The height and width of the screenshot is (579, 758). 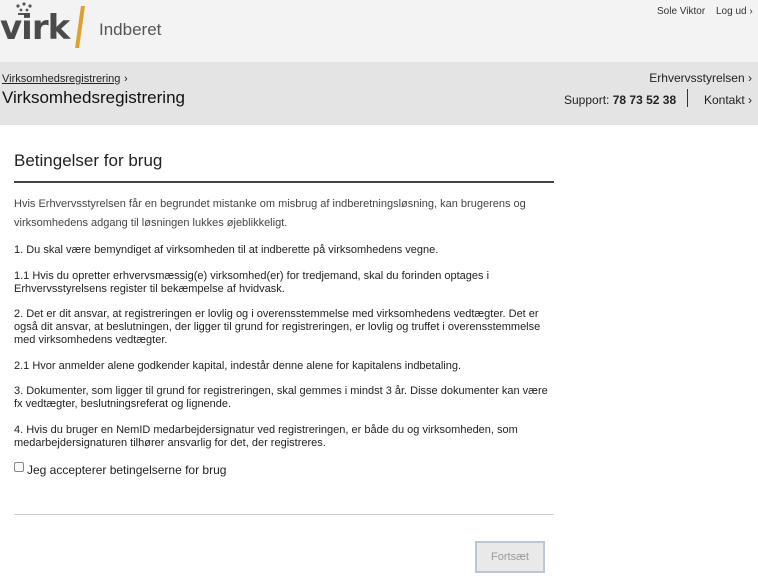 I want to click on contact-link: Kontakt ›, so click(x=728, y=100).